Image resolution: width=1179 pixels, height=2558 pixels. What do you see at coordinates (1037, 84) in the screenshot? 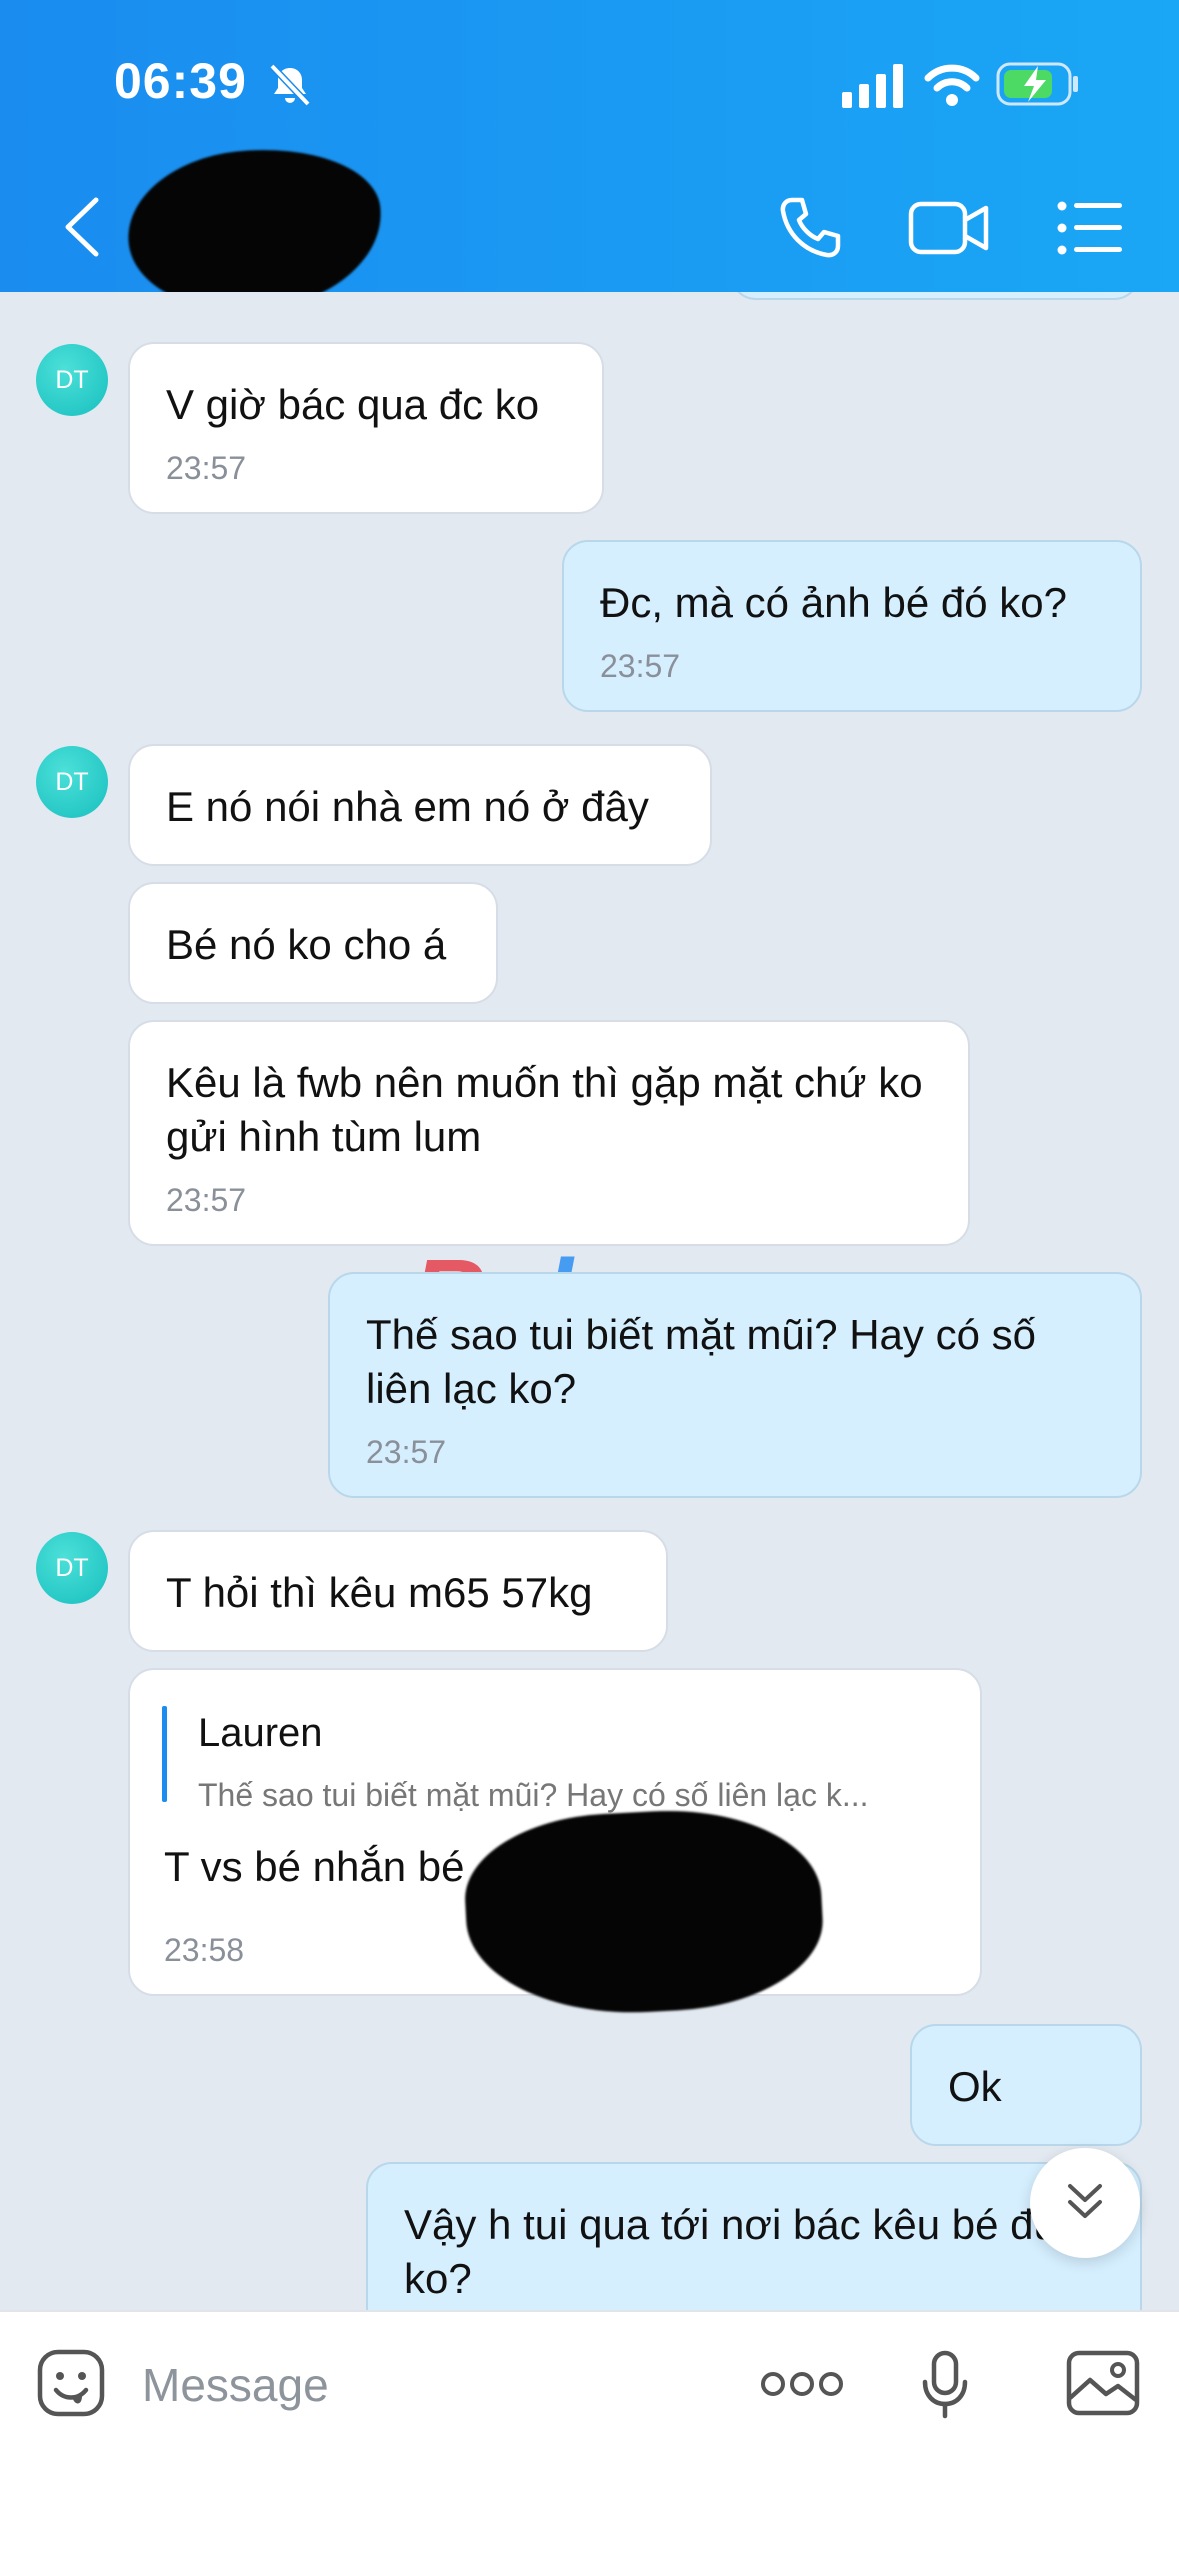
I see `battery-charging-icon` at bounding box center [1037, 84].